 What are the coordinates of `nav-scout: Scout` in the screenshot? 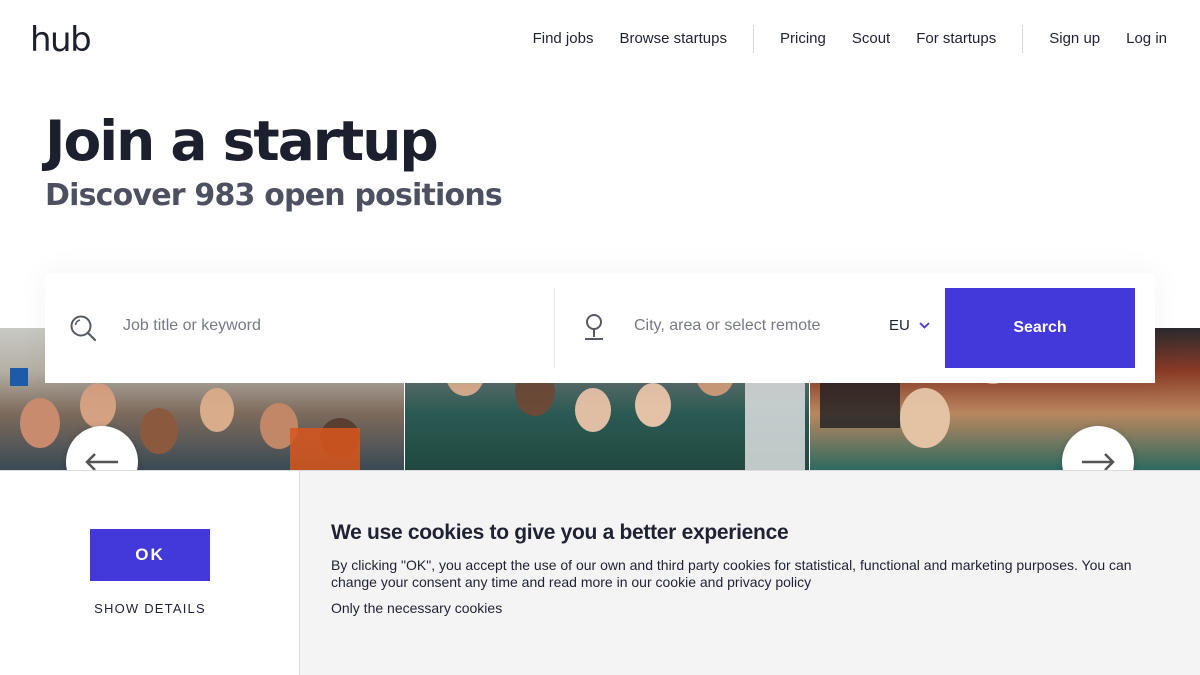 It's located at (871, 39).